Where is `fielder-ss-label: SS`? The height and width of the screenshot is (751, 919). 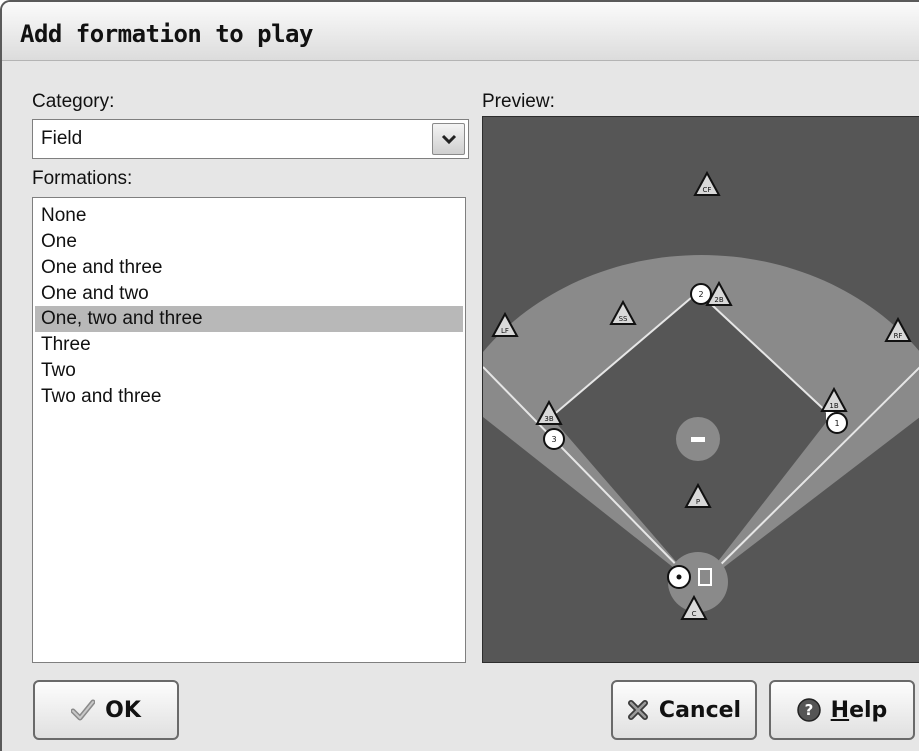
fielder-ss-label: SS is located at coordinates (623, 319).